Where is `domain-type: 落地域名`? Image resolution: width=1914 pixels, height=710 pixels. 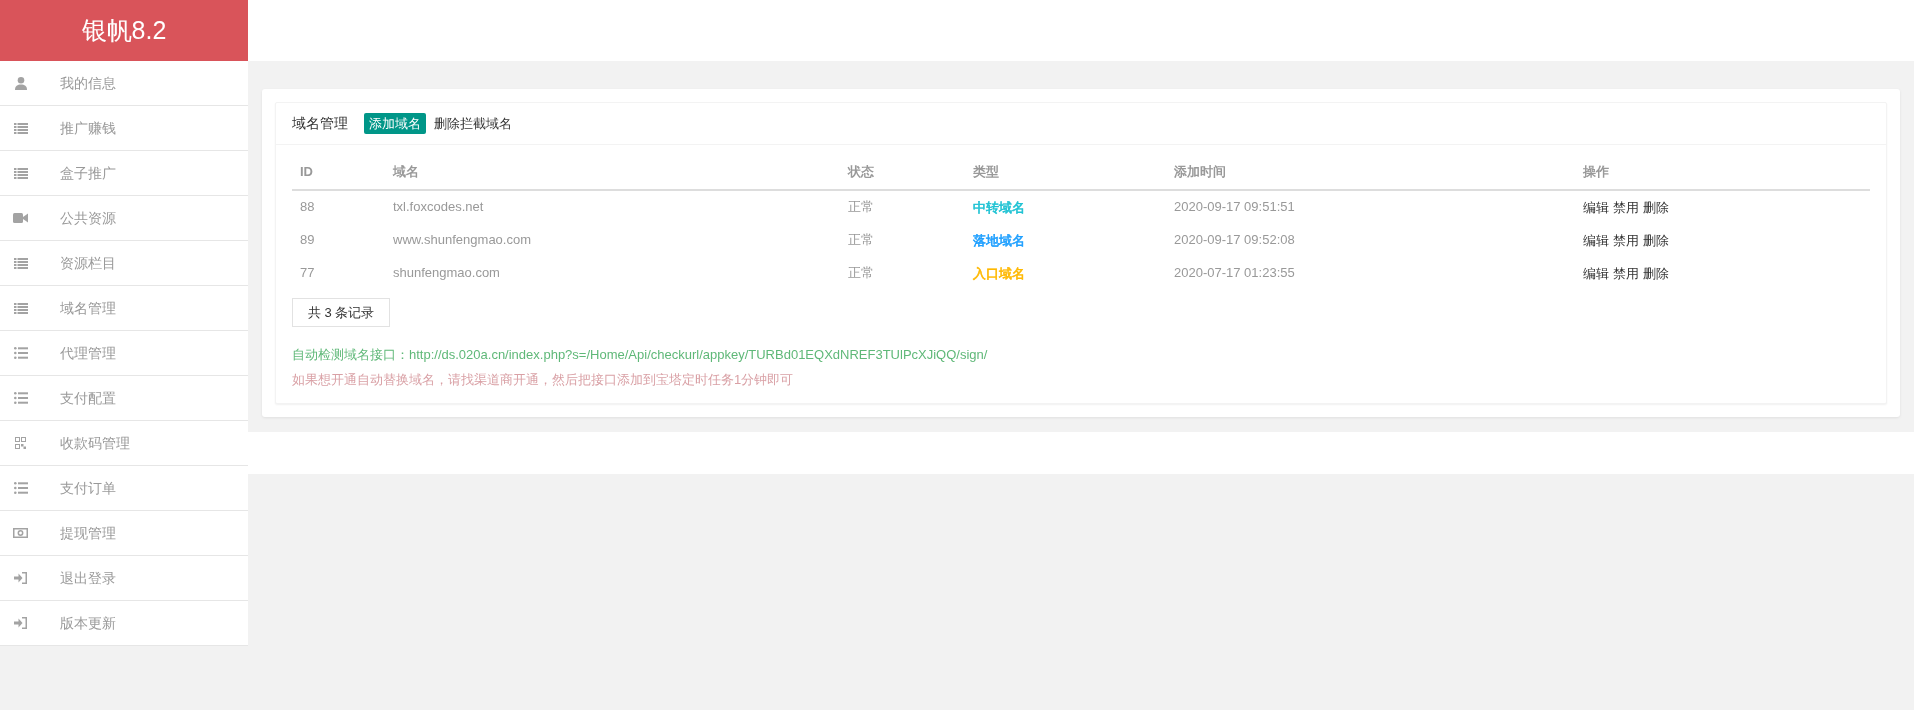
domain-type: 落地域名 is located at coordinates (999, 240).